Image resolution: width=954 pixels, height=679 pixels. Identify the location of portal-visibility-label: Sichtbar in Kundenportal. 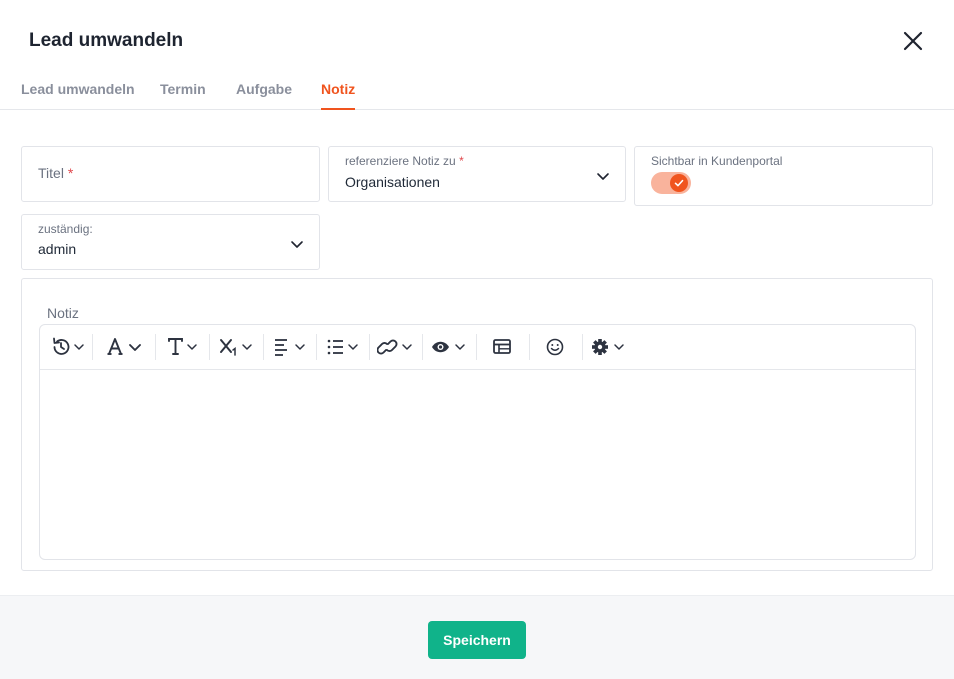
(717, 161).